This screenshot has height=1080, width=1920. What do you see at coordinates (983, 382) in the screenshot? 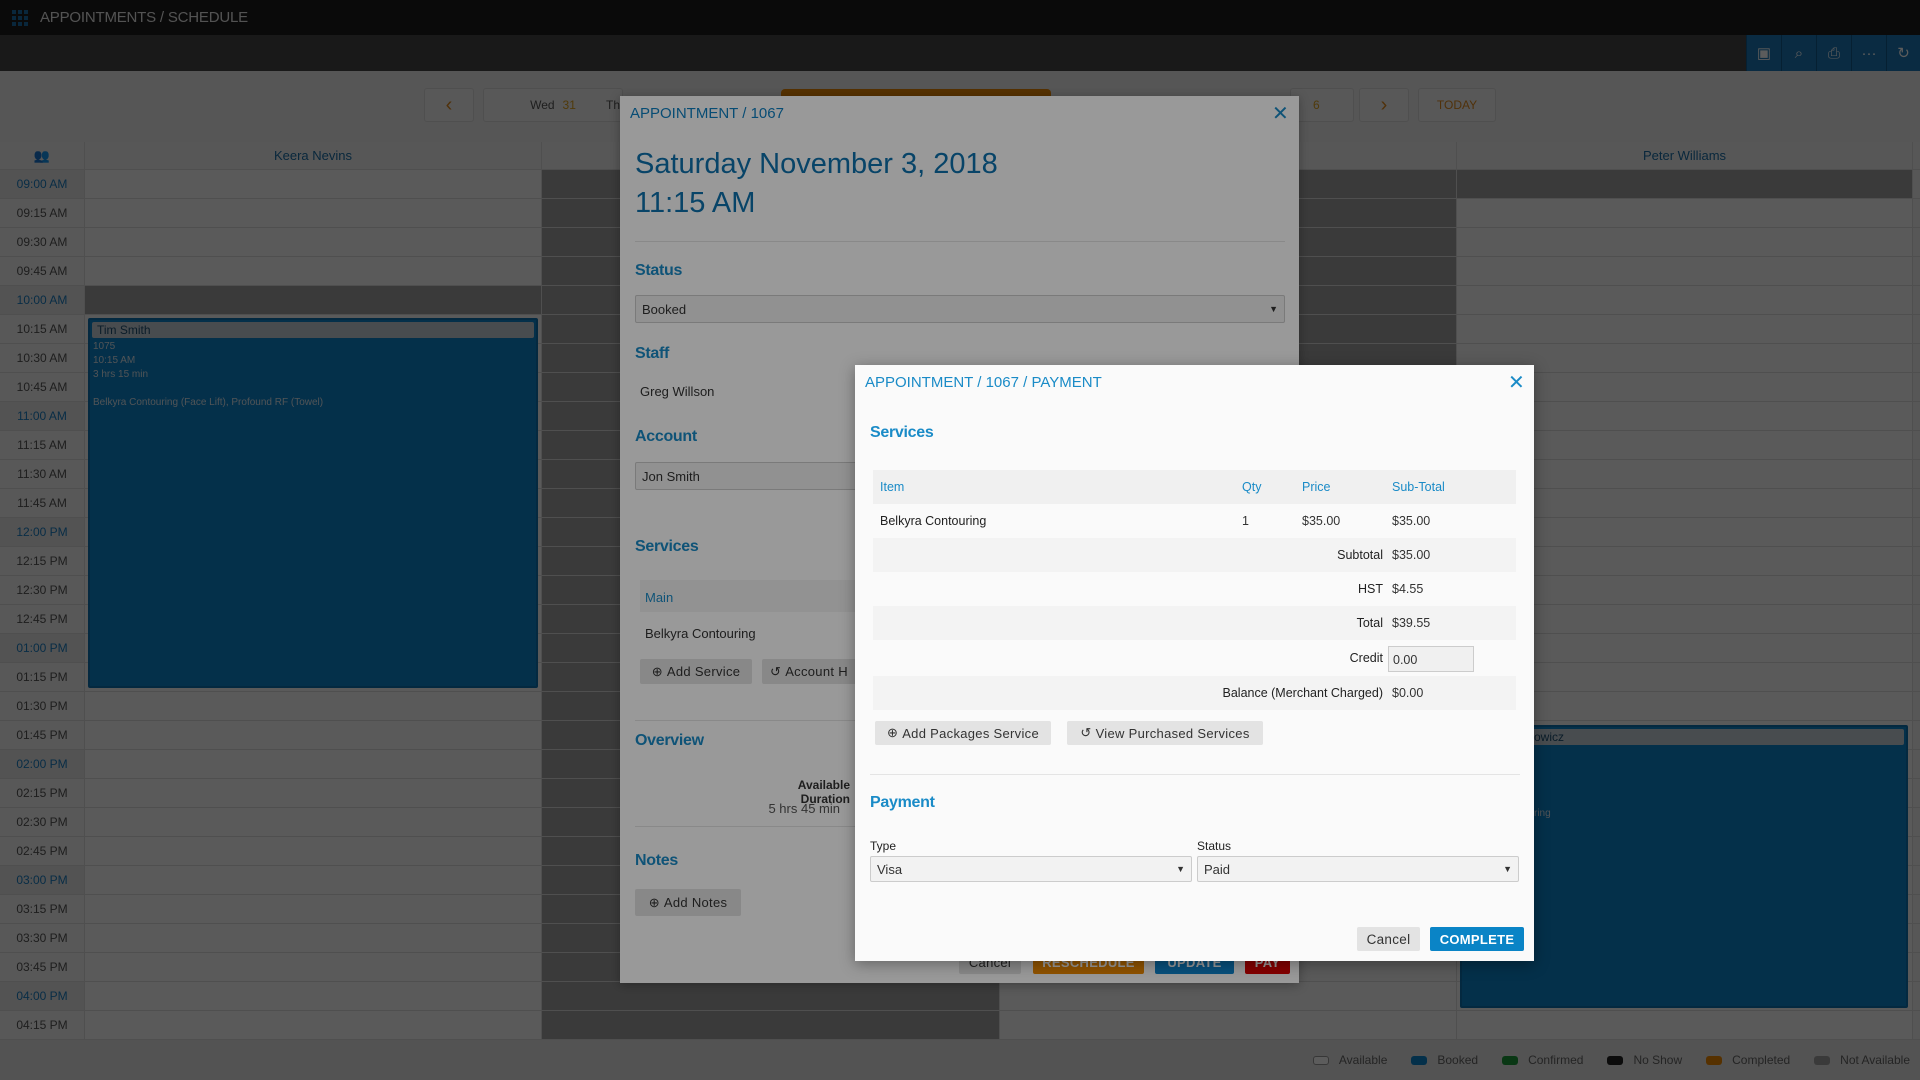
I see `modal-title: APPOINTMENT / 1067 / PAYMENT` at bounding box center [983, 382].